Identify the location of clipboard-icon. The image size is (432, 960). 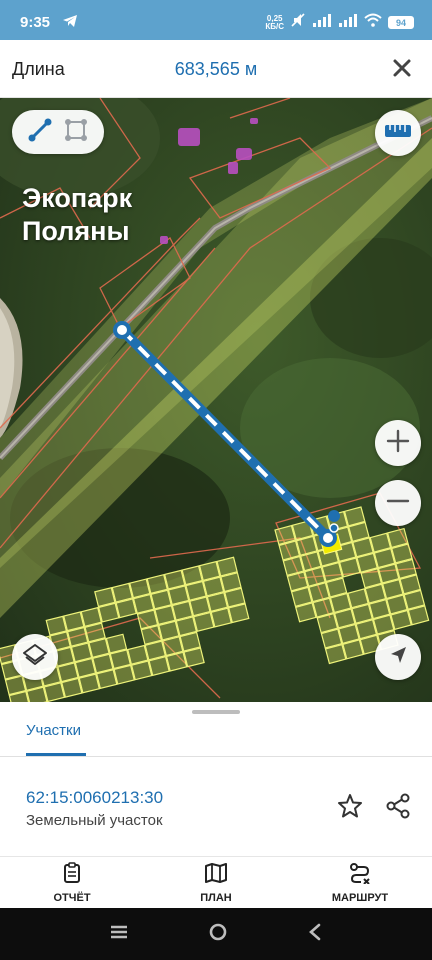
(72, 875).